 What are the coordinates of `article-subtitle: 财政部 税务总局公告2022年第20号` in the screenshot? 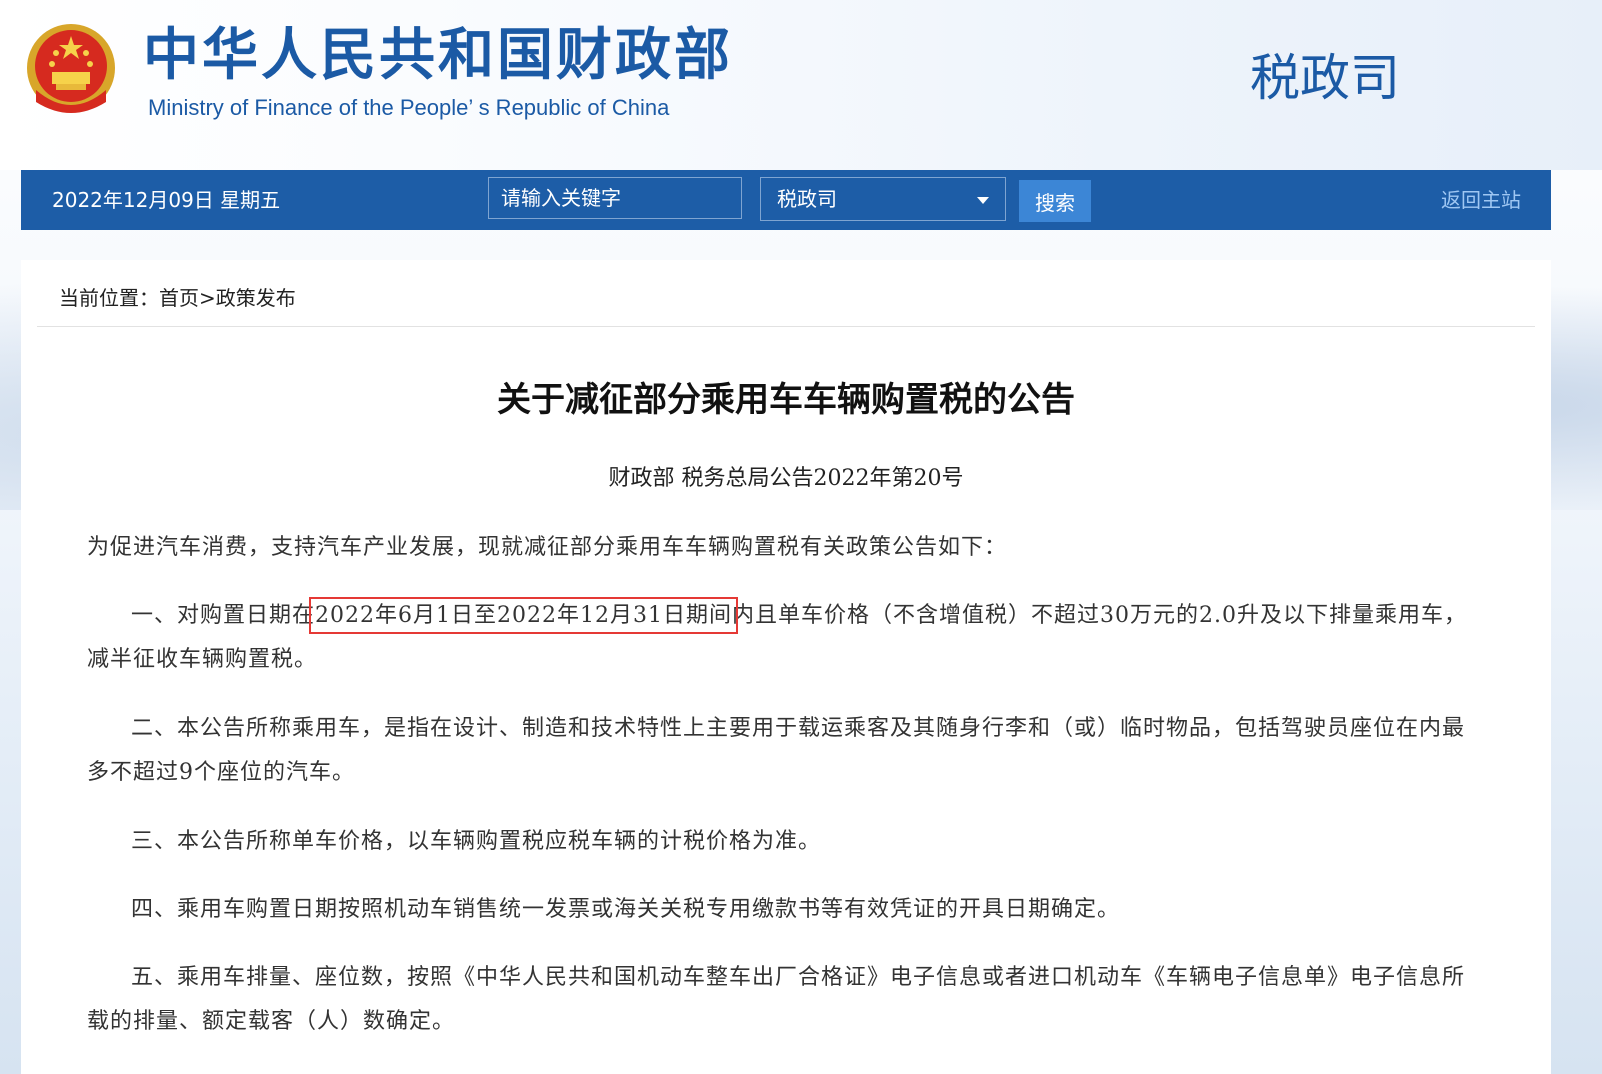 It's located at (786, 478).